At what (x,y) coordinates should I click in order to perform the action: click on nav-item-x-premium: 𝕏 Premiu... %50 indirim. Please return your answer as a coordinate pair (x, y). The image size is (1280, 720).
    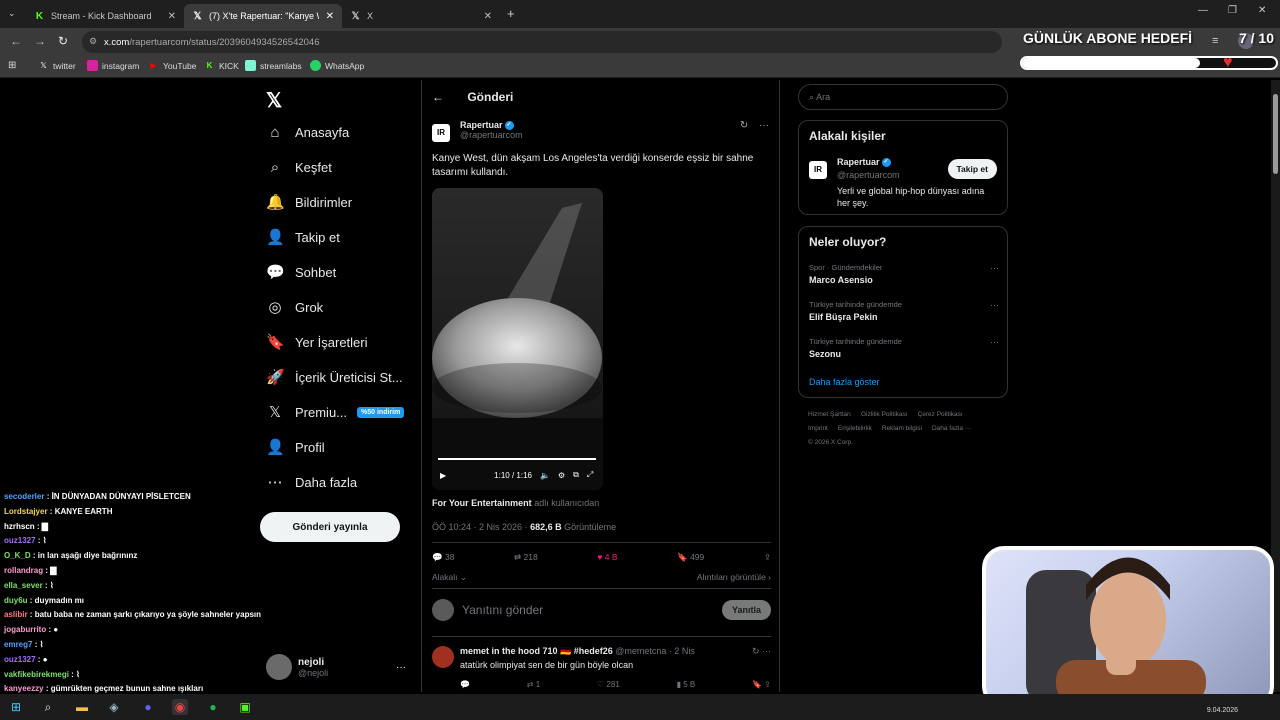
    Looking at the image, I should click on (335, 412).